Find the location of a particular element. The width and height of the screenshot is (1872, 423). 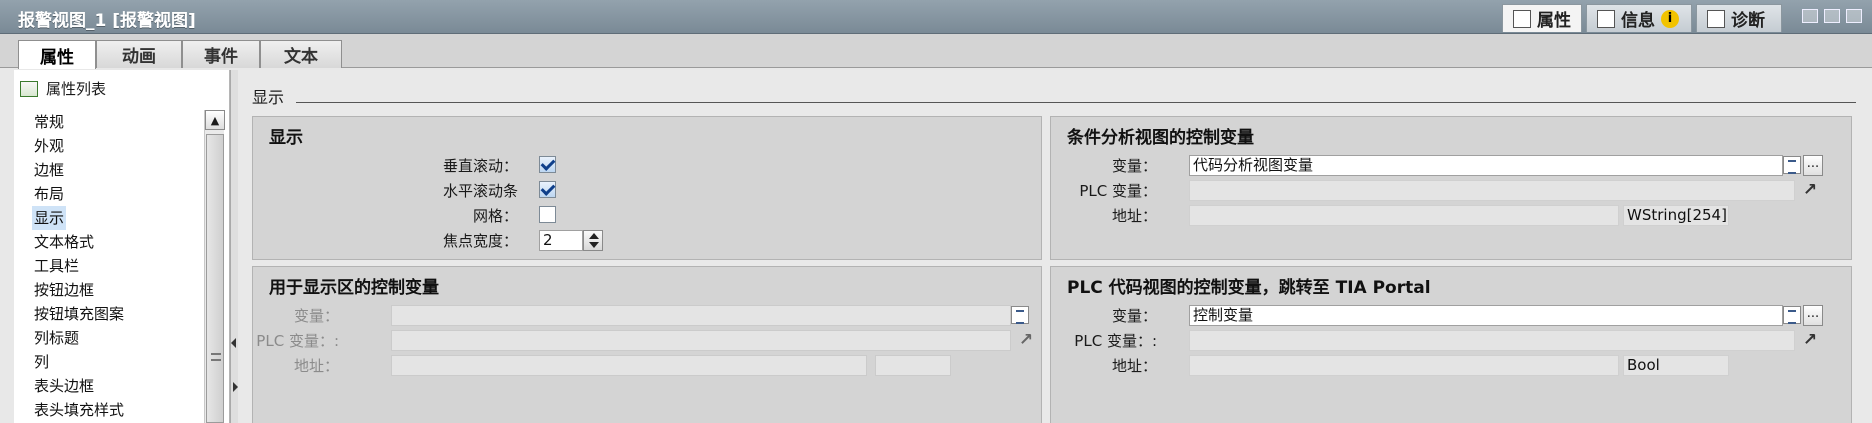

list-item: 常规 is located at coordinates (79, 122).